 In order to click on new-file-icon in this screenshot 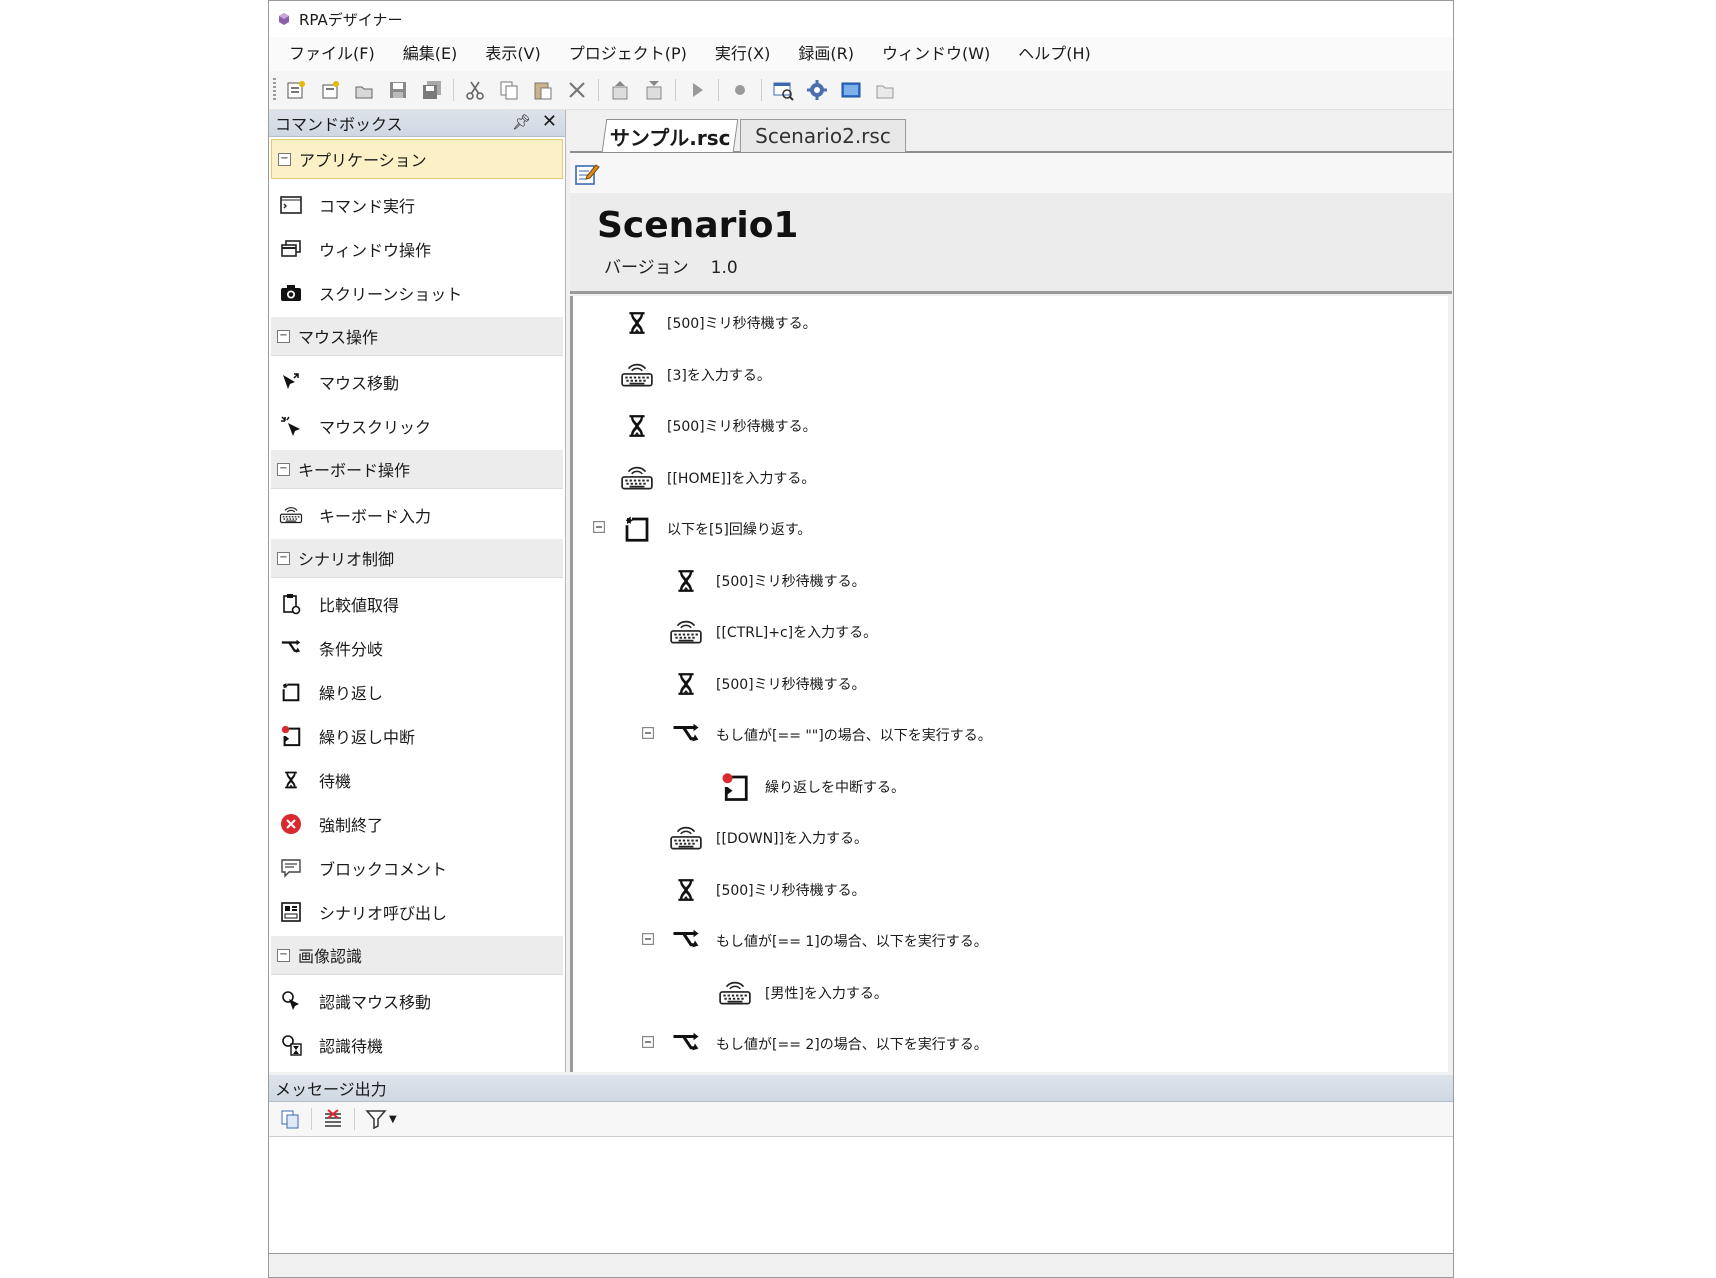, I will do `click(330, 90)`.